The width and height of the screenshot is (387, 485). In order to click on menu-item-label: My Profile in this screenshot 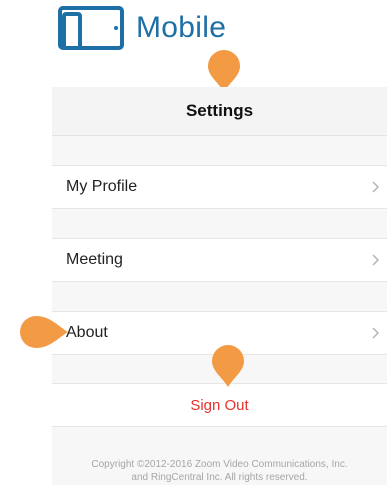, I will do `click(102, 186)`.